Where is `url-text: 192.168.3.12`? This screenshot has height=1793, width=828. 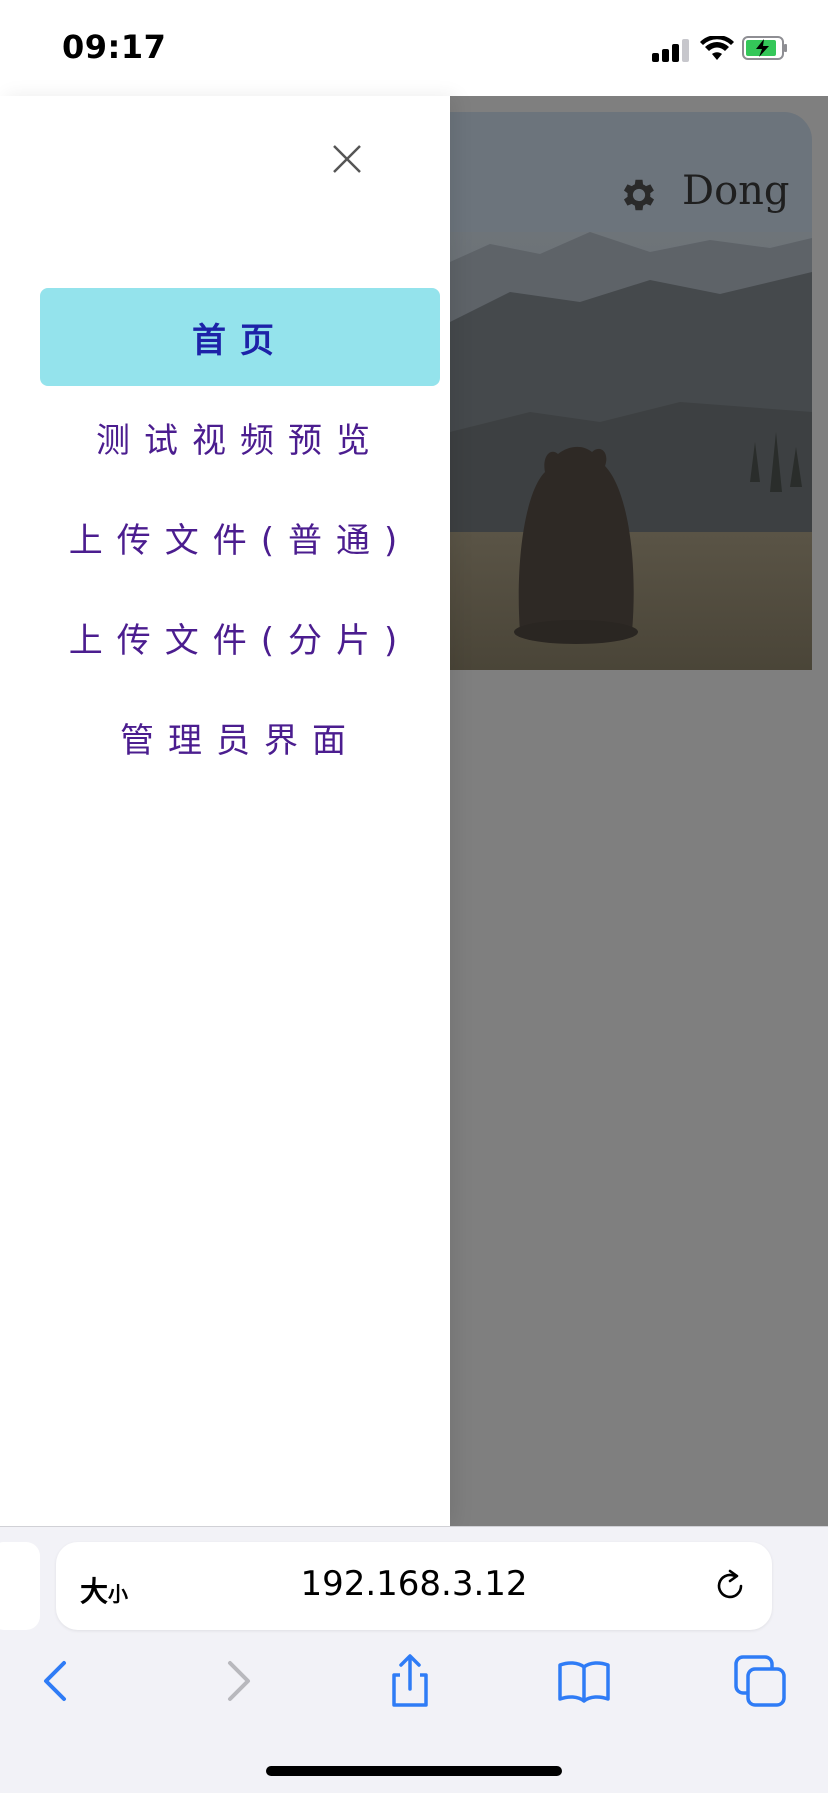 url-text: 192.168.3.12 is located at coordinates (414, 1584).